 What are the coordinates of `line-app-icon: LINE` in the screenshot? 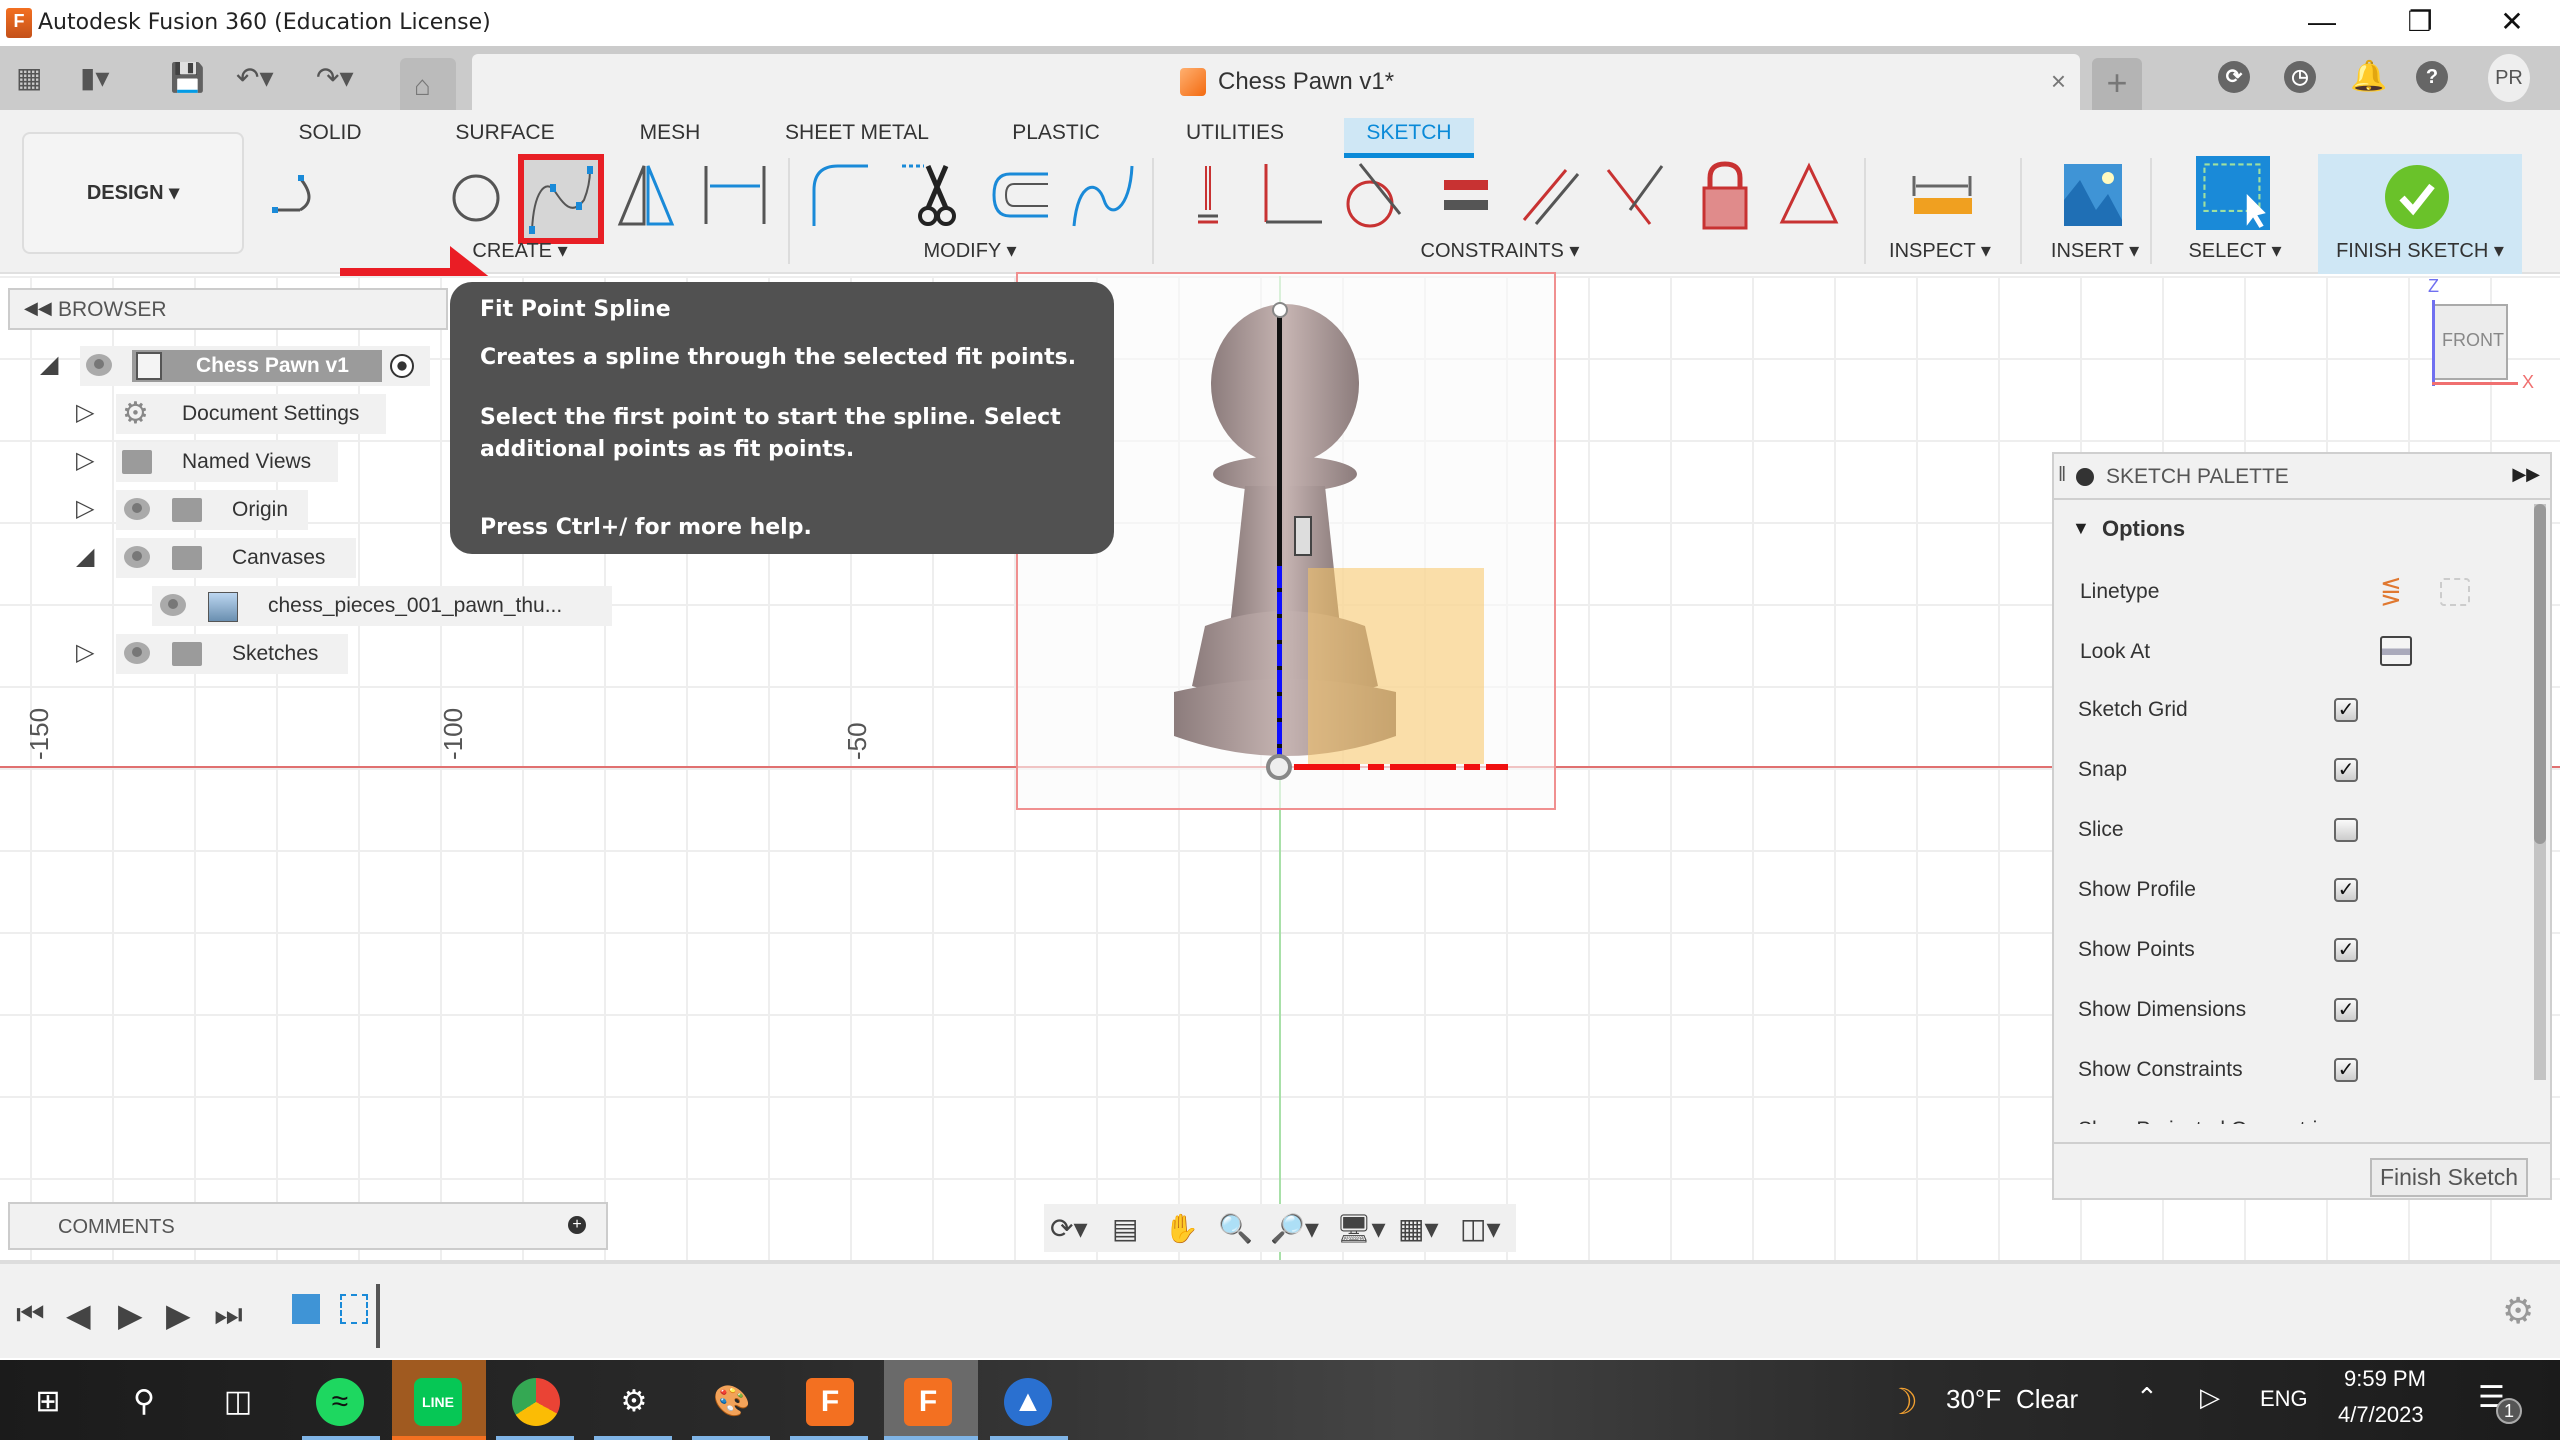 It's located at (438, 1402).